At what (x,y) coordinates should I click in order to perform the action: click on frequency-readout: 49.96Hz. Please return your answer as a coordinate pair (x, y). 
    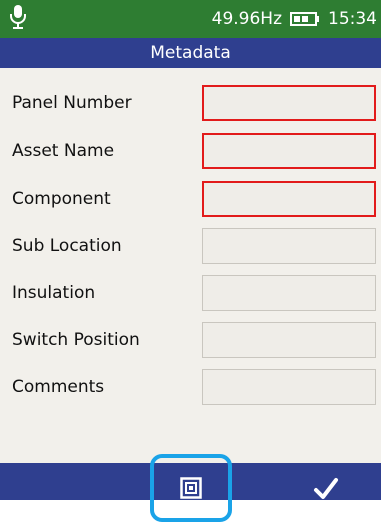
    Looking at the image, I should click on (246, 19).